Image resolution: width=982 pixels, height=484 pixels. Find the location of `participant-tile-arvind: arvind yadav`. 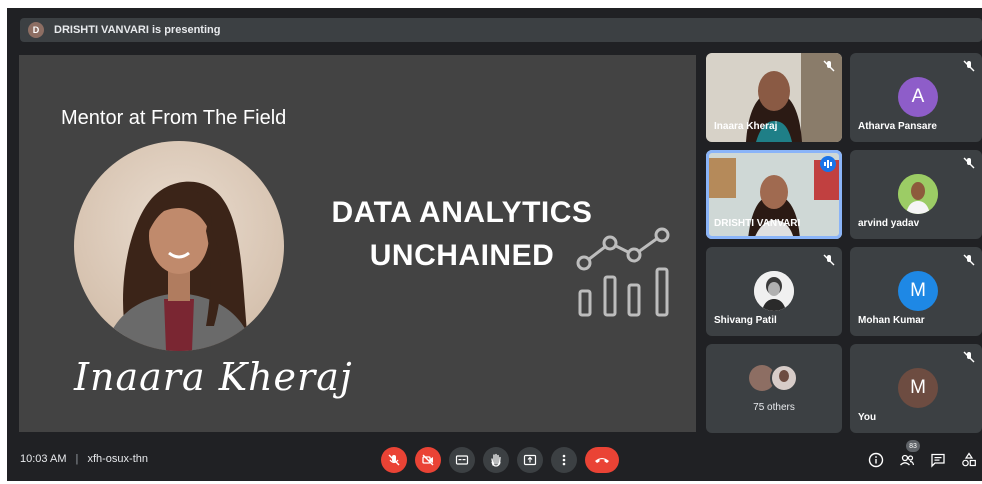

participant-tile-arvind: arvind yadav is located at coordinates (916, 194).